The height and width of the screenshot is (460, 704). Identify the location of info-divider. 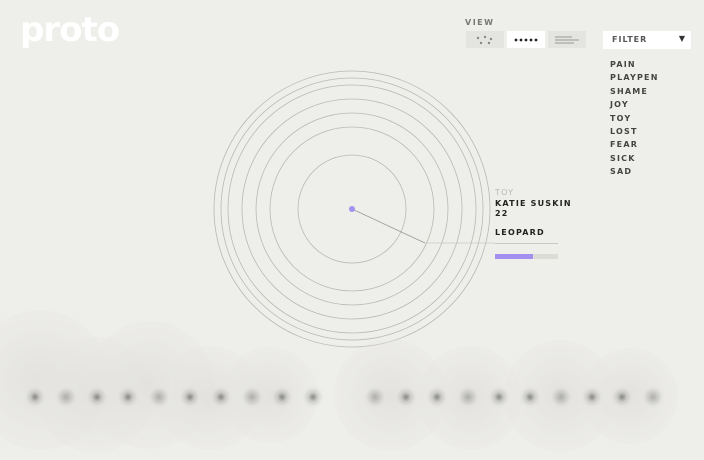
(526, 243).